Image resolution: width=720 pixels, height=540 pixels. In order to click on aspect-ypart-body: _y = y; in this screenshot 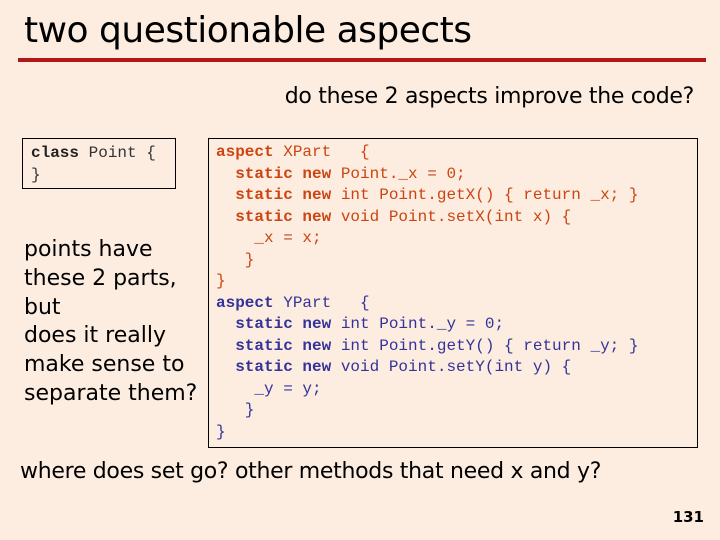, I will do `click(269, 388)`.